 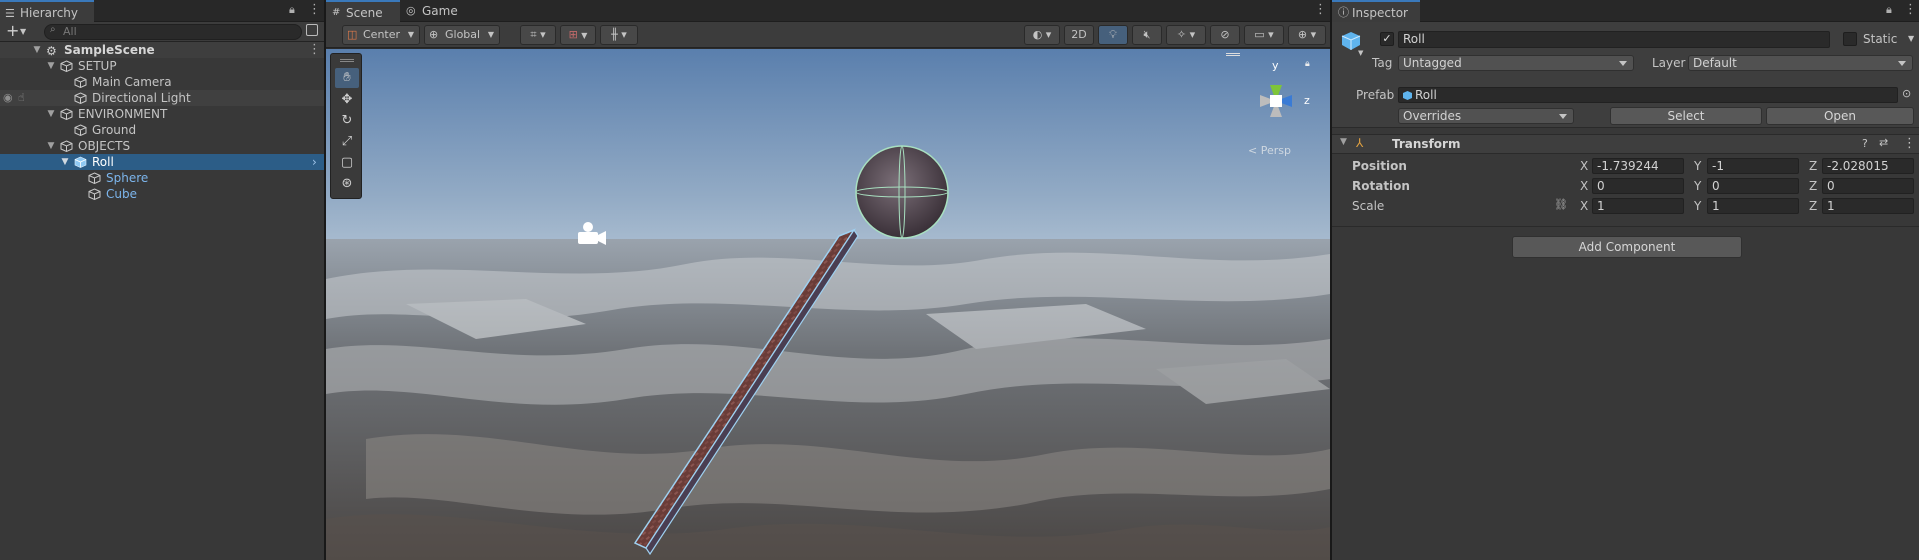 What do you see at coordinates (578, 35) in the screenshot?
I see `increment-snap-button: ⊞ ▼` at bounding box center [578, 35].